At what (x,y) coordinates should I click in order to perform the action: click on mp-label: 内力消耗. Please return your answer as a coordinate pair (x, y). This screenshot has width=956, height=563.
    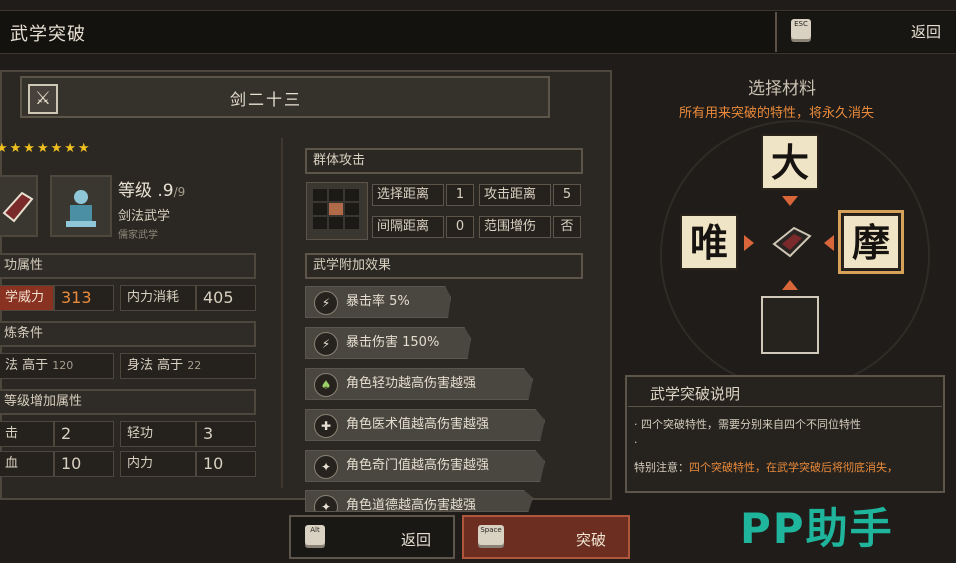
    Looking at the image, I should click on (158, 298).